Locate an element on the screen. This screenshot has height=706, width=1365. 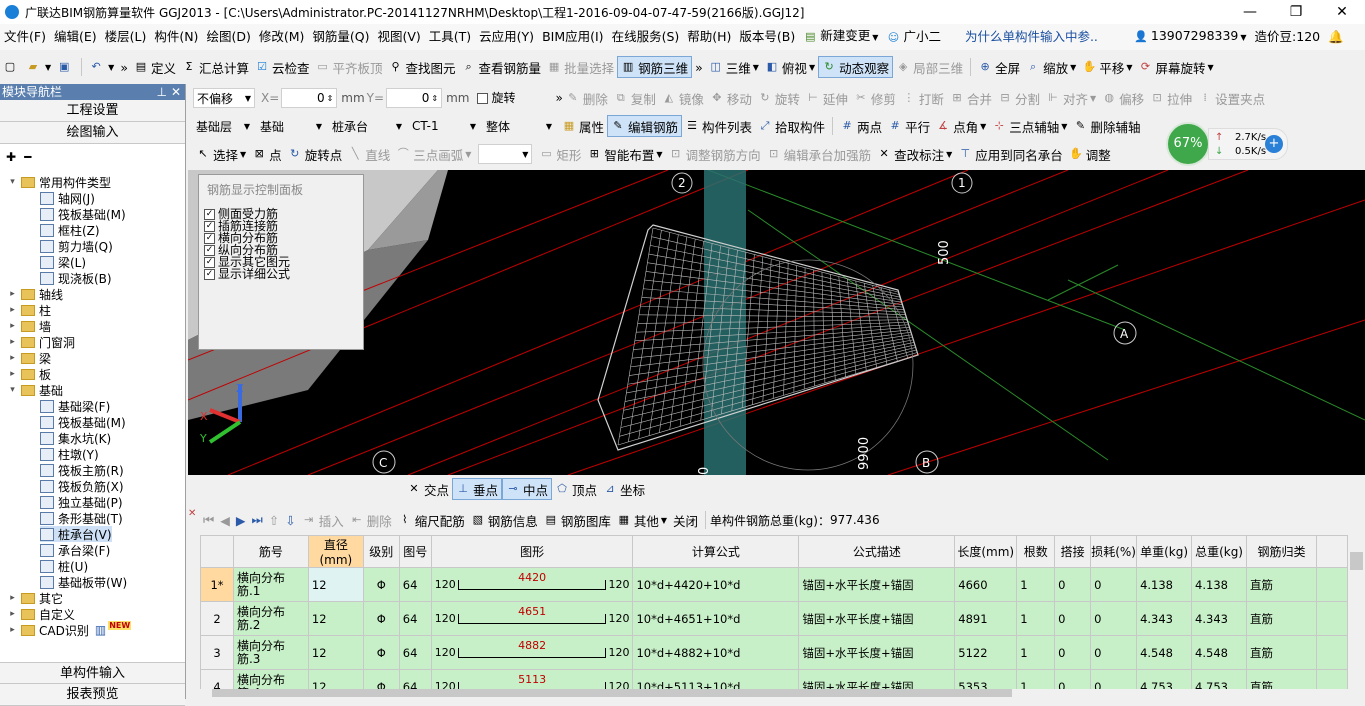
menu-new-change: ▤ 新建变更 ▼ is located at coordinates (840, 37).